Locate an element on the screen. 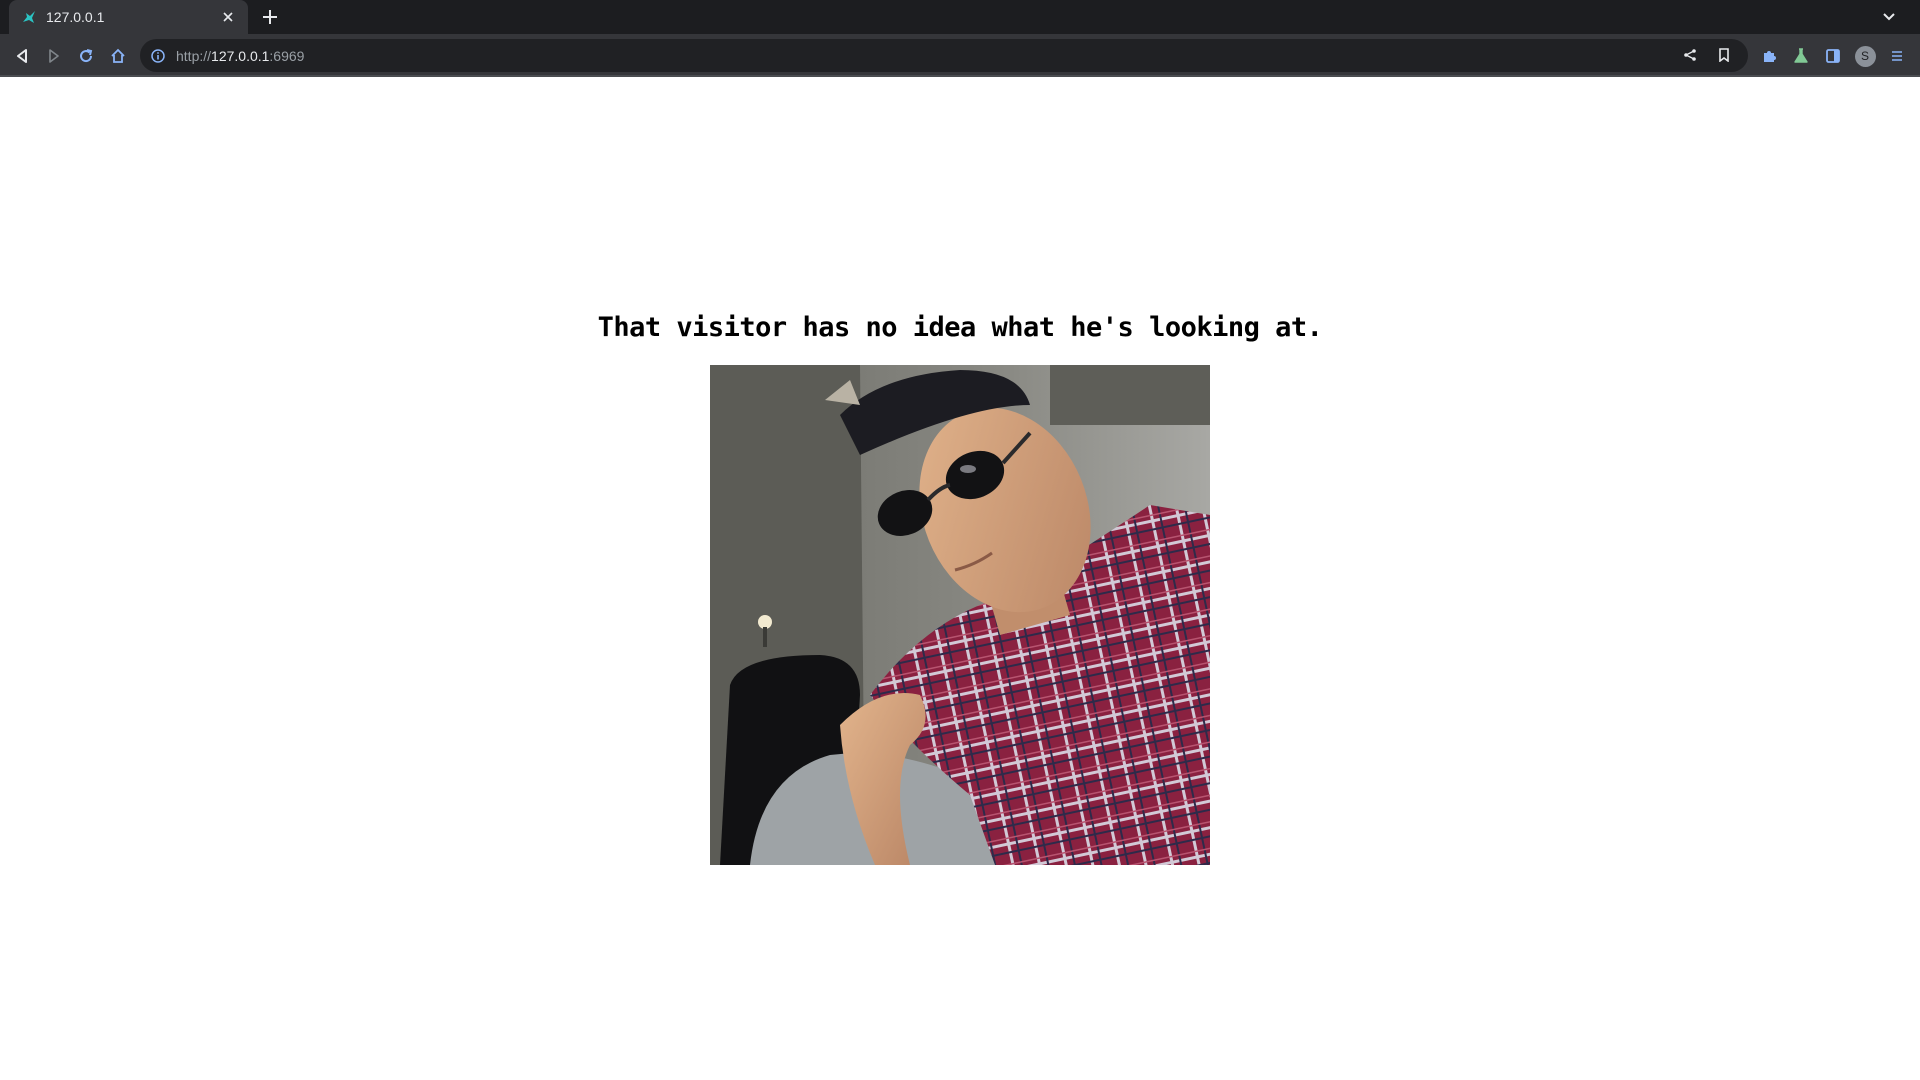 Image resolution: width=1920 pixels, height=1080 pixels. browser-chrome: 127.0.0.1 http://127.0.0.1:6969 S is located at coordinates (960, 38).